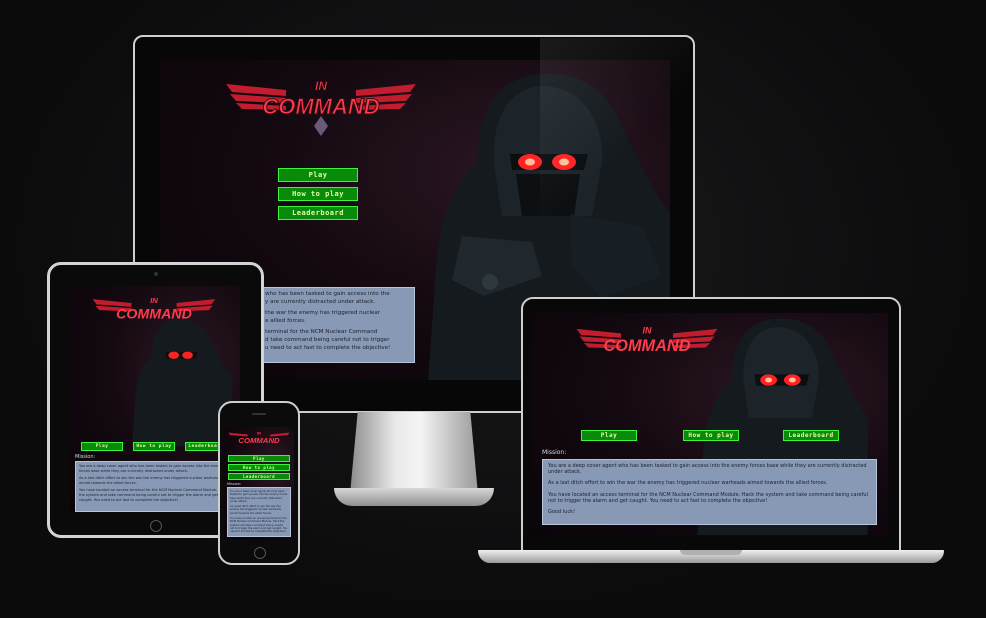 This screenshot has width=986, height=618. What do you see at coordinates (320, 301) in the screenshot?
I see `mission-line: y are currently distracted under attack.` at bounding box center [320, 301].